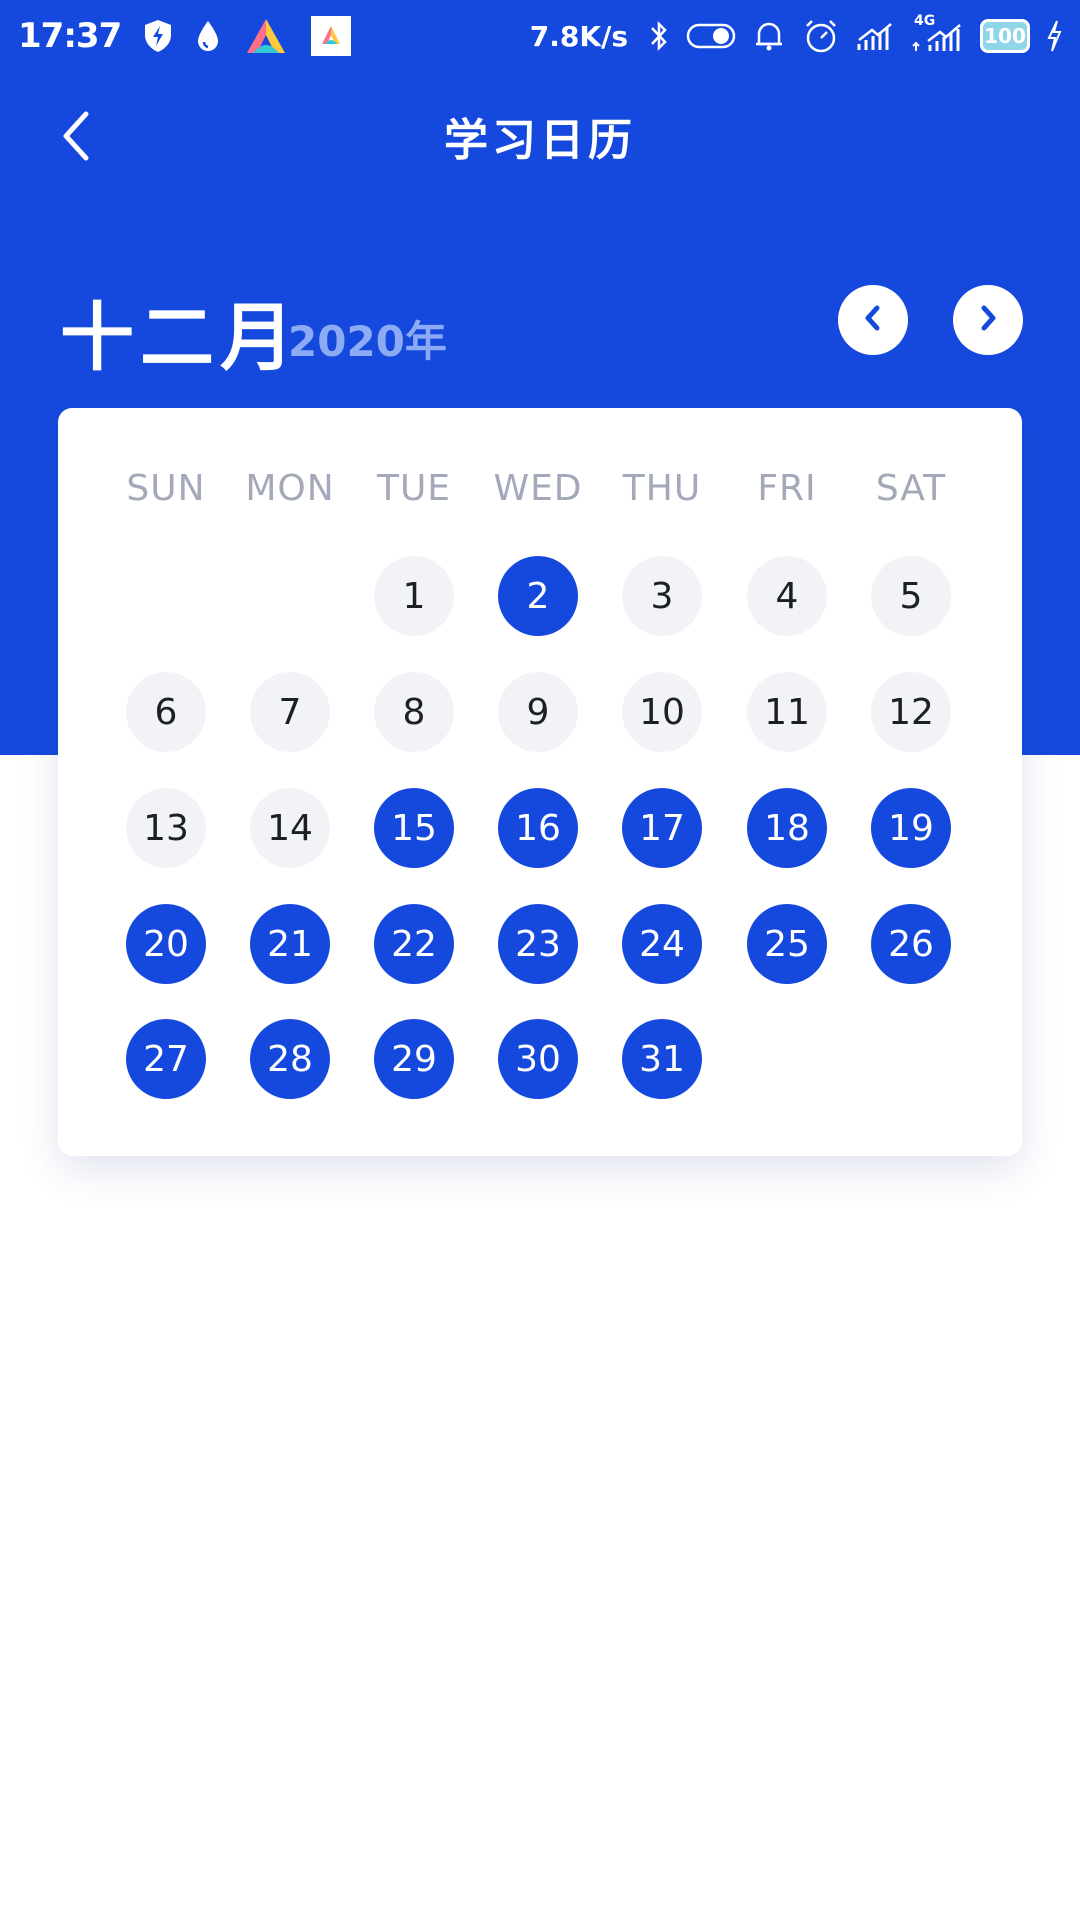 The image size is (1080, 1920). I want to click on bluetooth-icon, so click(659, 36).